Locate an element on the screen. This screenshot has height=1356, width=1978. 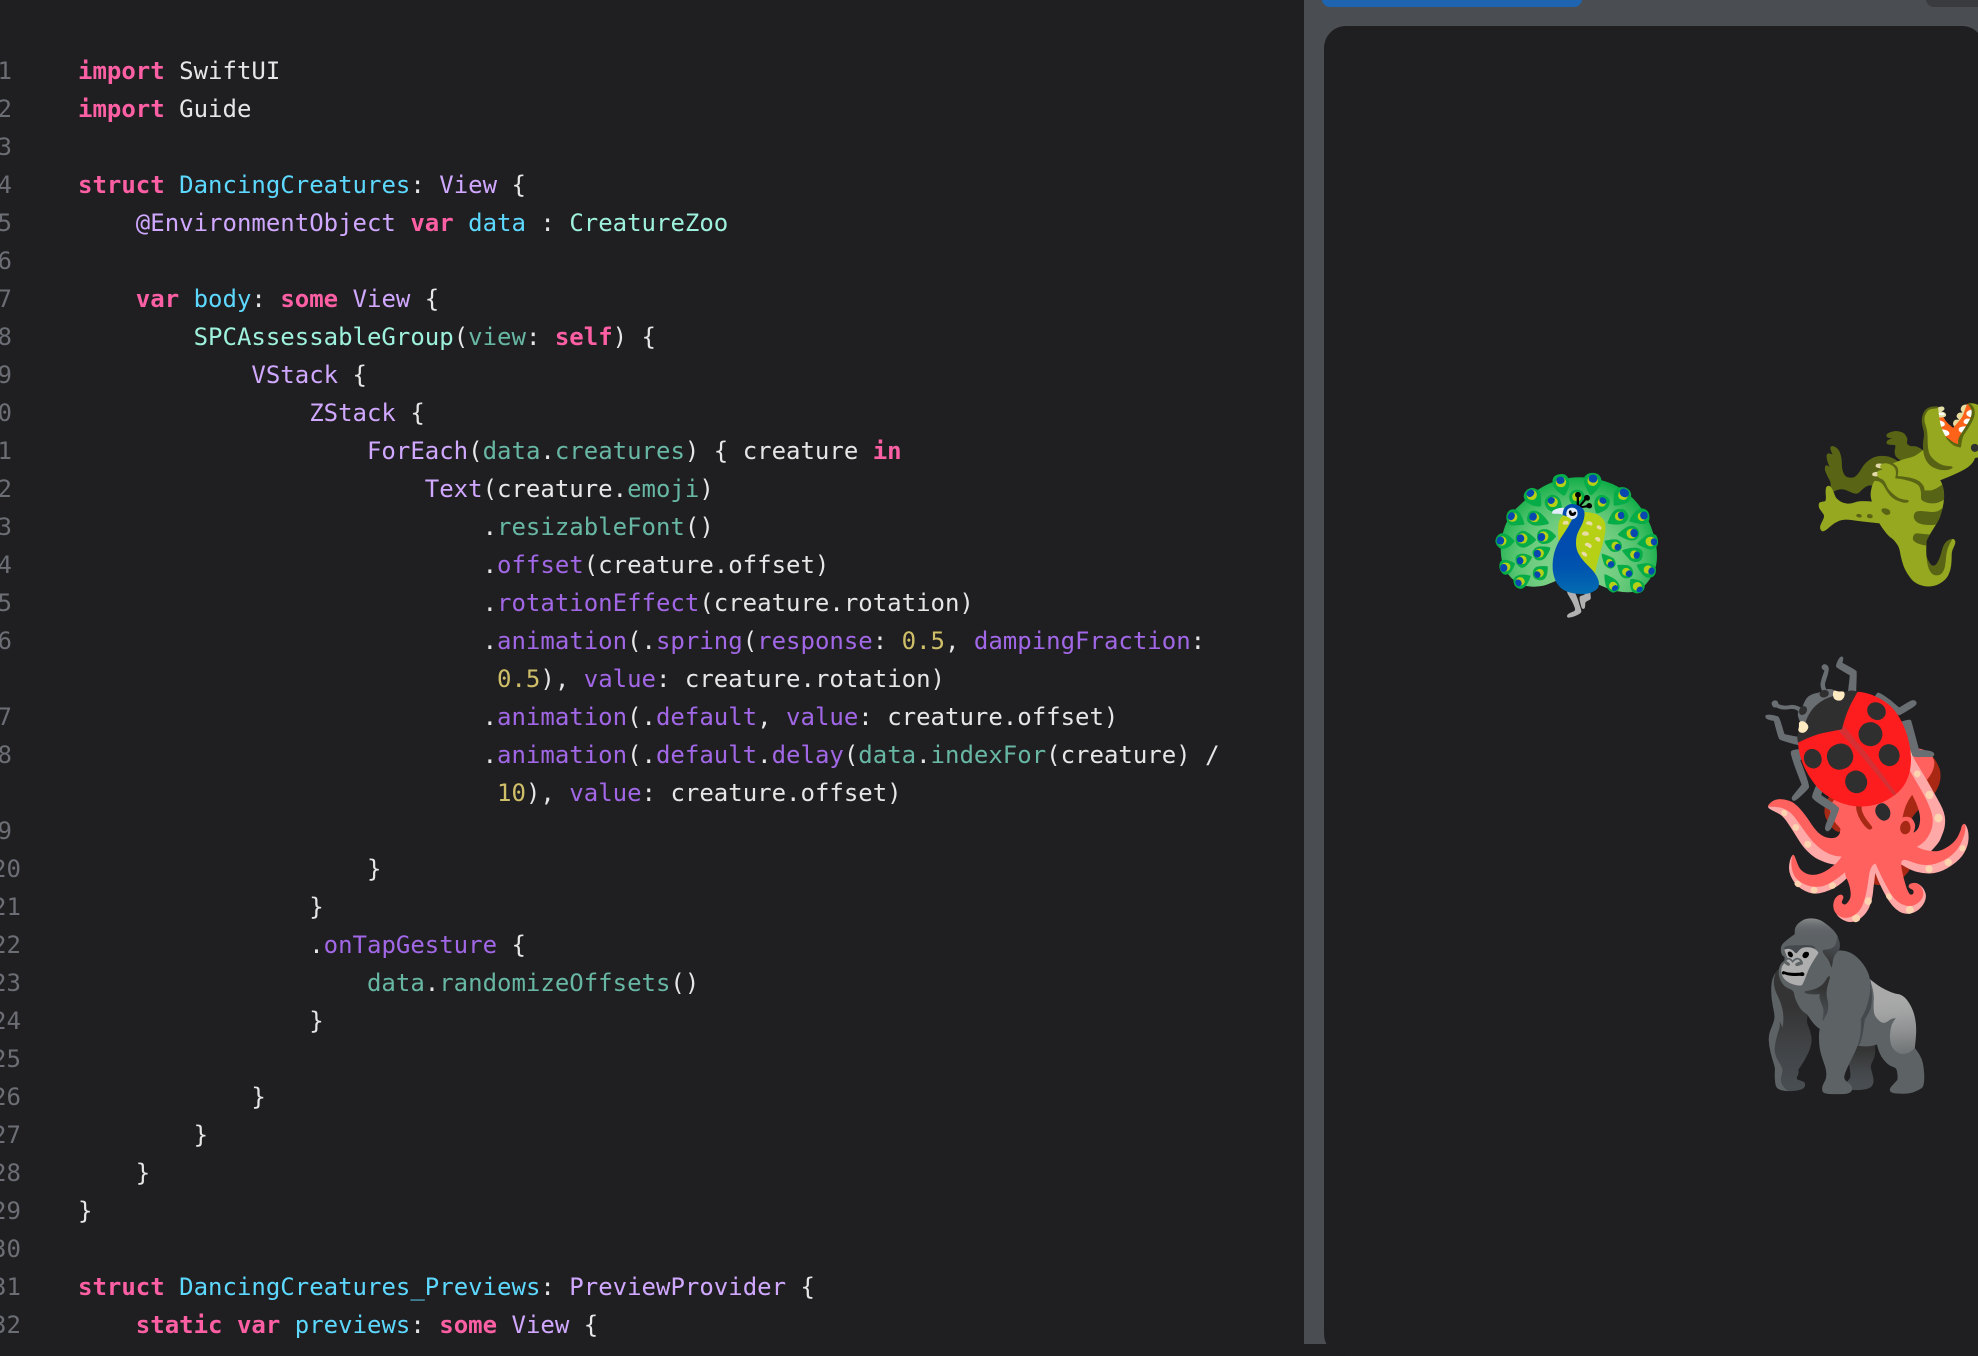
code-token: 10 is located at coordinates (511, 793).